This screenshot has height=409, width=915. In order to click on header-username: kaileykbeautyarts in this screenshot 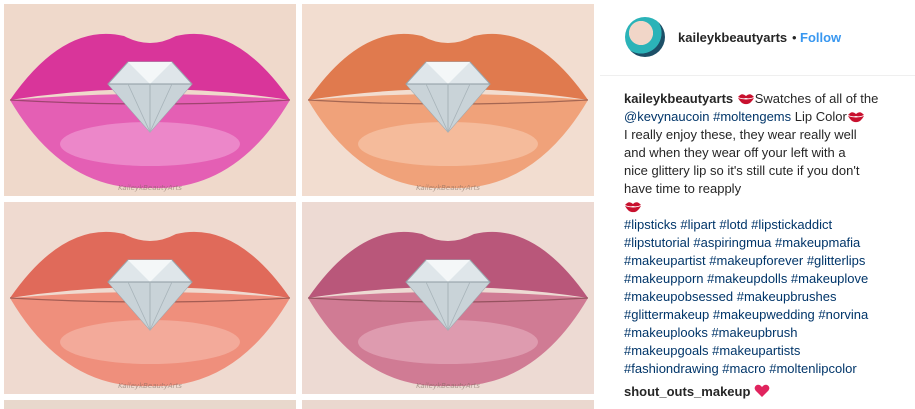, I will do `click(732, 37)`.